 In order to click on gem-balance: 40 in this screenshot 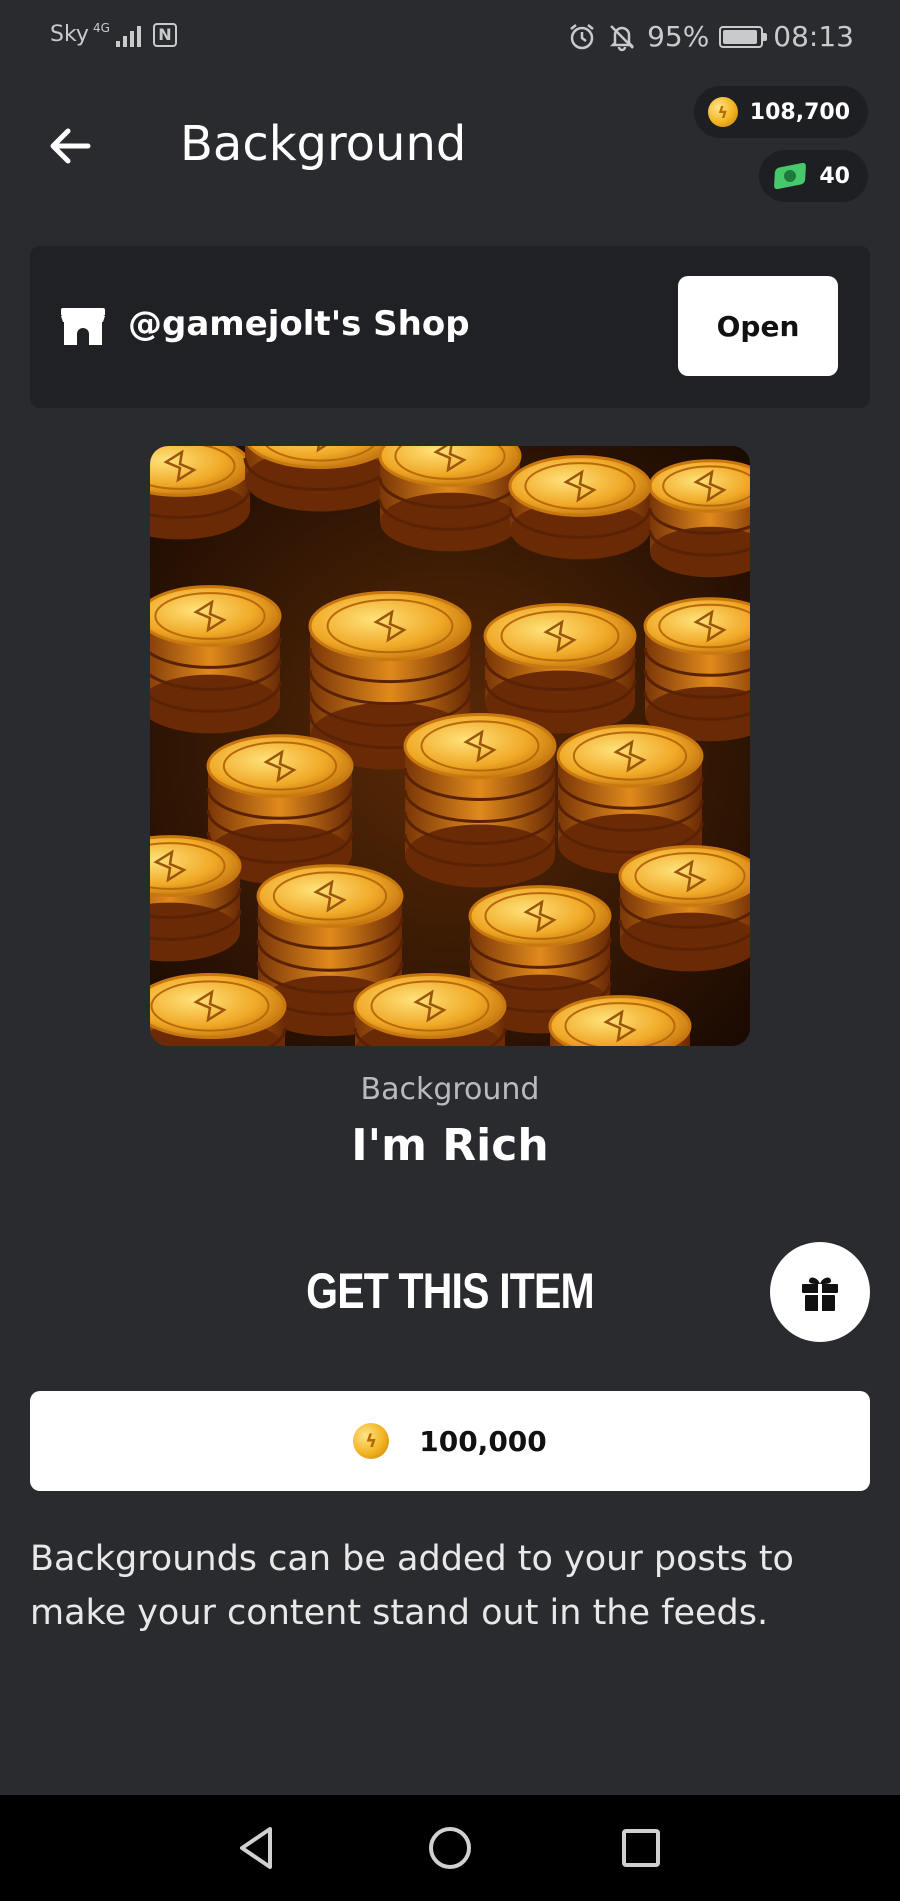, I will do `click(813, 176)`.